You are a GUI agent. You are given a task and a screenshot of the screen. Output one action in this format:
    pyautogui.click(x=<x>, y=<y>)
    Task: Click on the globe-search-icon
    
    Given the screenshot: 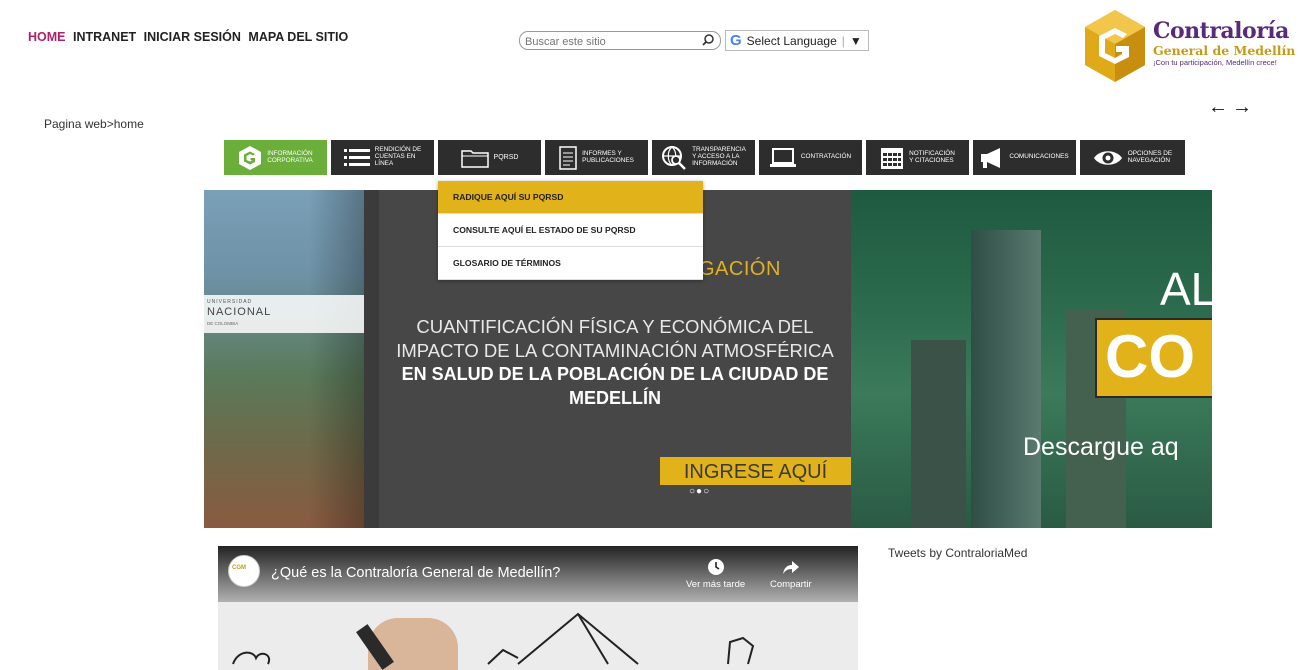 What is the action you would take?
    pyautogui.click(x=674, y=158)
    